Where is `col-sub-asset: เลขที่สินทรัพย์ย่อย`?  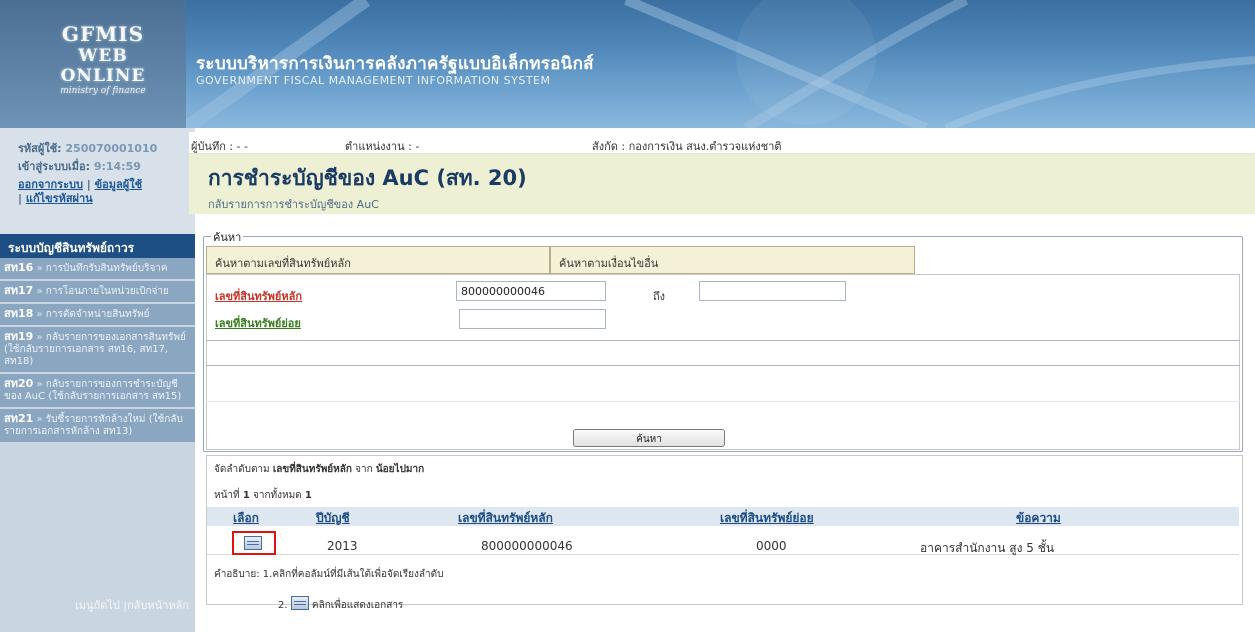
col-sub-asset: เลขที่สินทรัพย์ย่อย is located at coordinates (767, 518).